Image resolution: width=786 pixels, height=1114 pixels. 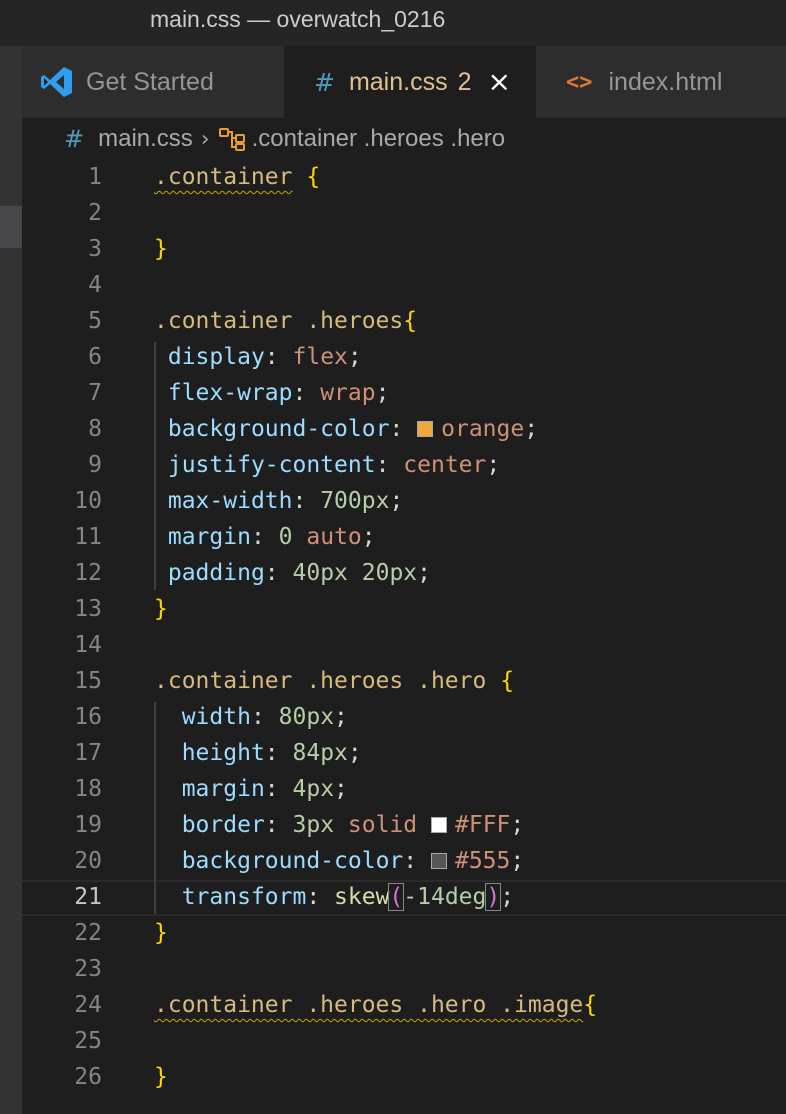 I want to click on vscode-logo-icon, so click(x=56, y=82).